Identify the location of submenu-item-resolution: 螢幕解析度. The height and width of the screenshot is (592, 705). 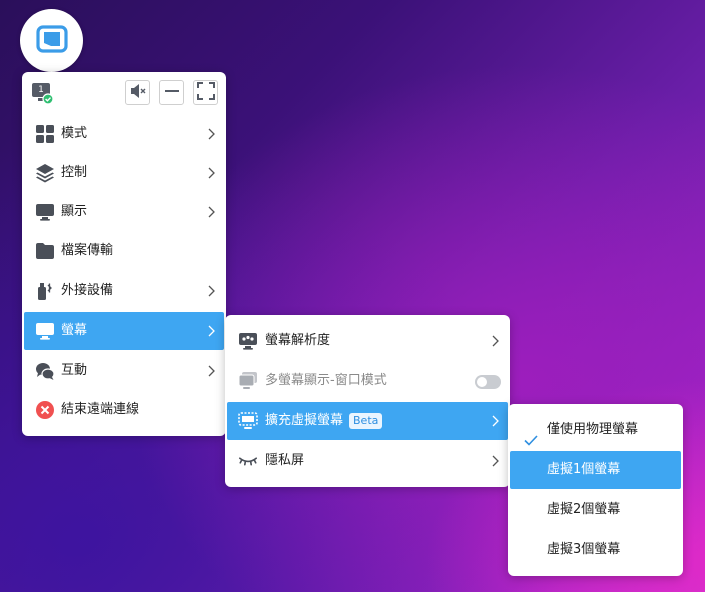
(367, 341).